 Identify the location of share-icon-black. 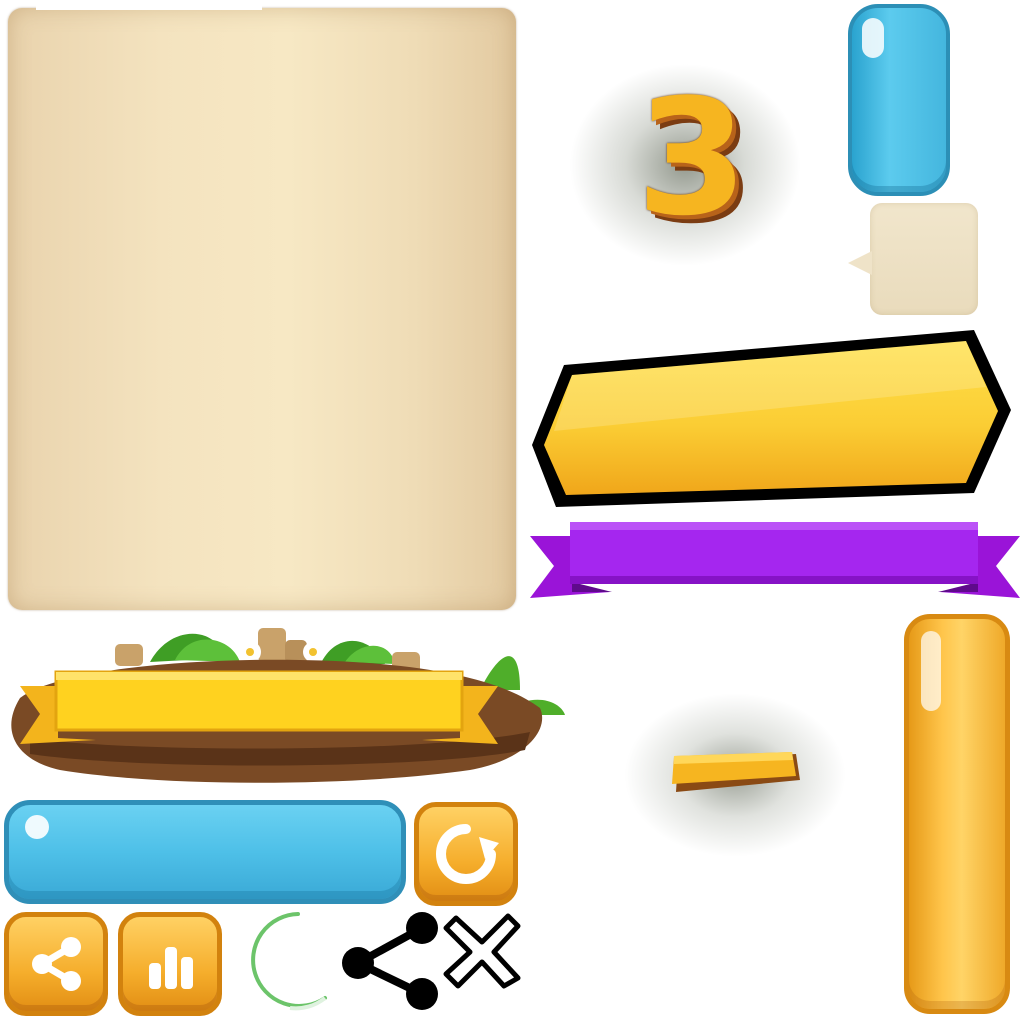
(390, 960).